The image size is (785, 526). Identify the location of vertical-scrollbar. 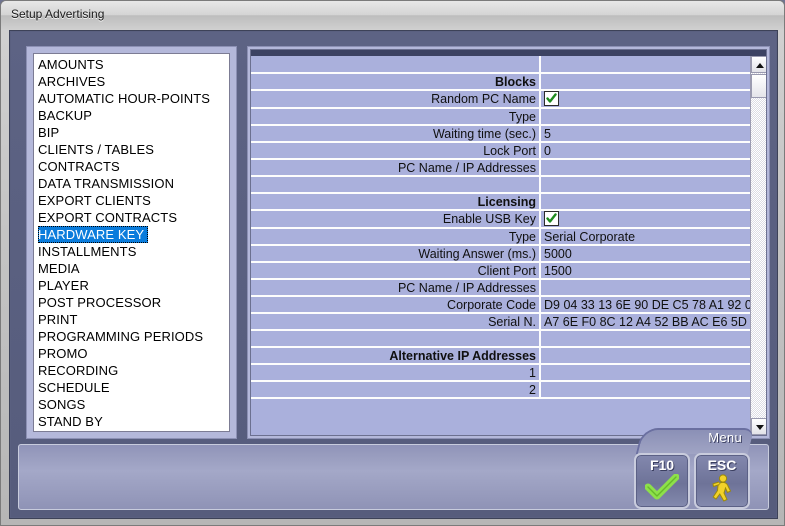
(758, 245).